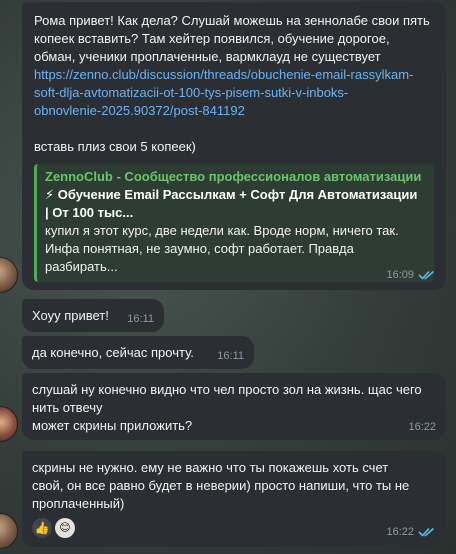 This screenshot has width=456, height=554. What do you see at coordinates (70, 315) in the screenshot?
I see `message-text: Хоуу привет!` at bounding box center [70, 315].